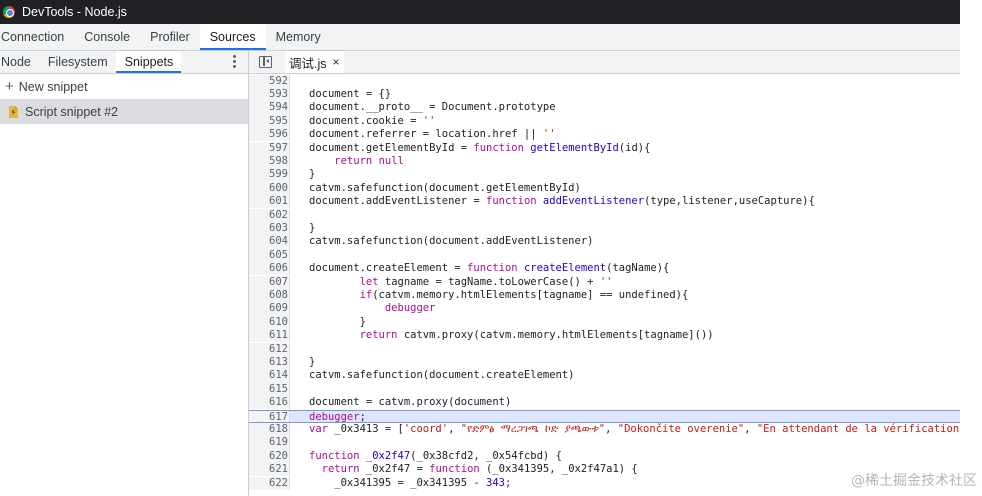  I want to click on line-number: 593, so click(269, 94).